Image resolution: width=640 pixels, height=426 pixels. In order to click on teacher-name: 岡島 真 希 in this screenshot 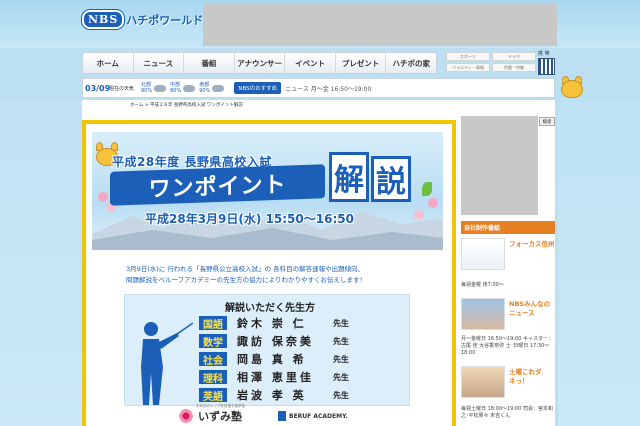, I will do `click(272, 359)`.